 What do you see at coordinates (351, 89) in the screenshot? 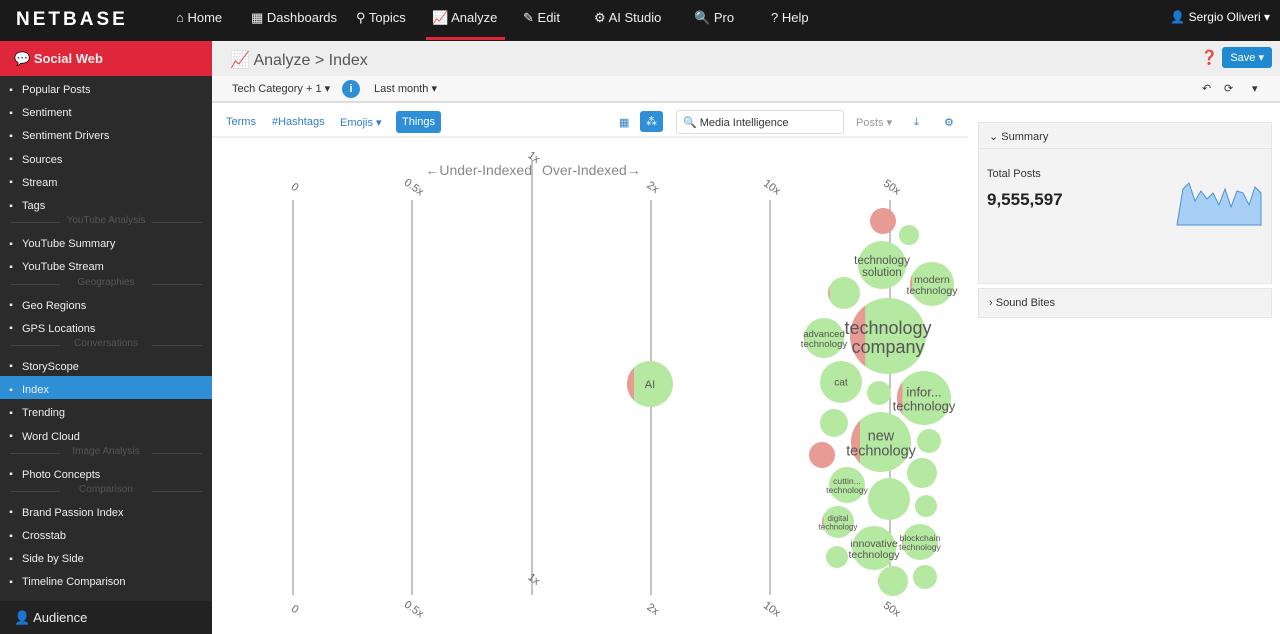
I see `info-icon: i` at bounding box center [351, 89].